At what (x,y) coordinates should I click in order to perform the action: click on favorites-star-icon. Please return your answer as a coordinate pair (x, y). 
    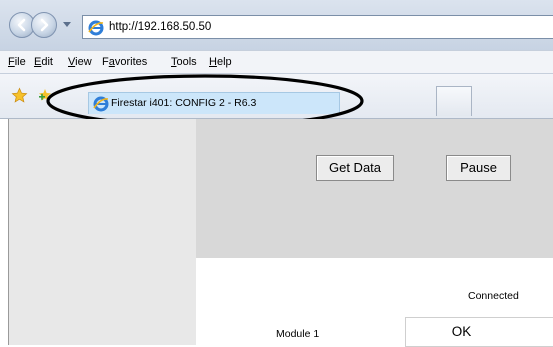
    Looking at the image, I should click on (19, 95).